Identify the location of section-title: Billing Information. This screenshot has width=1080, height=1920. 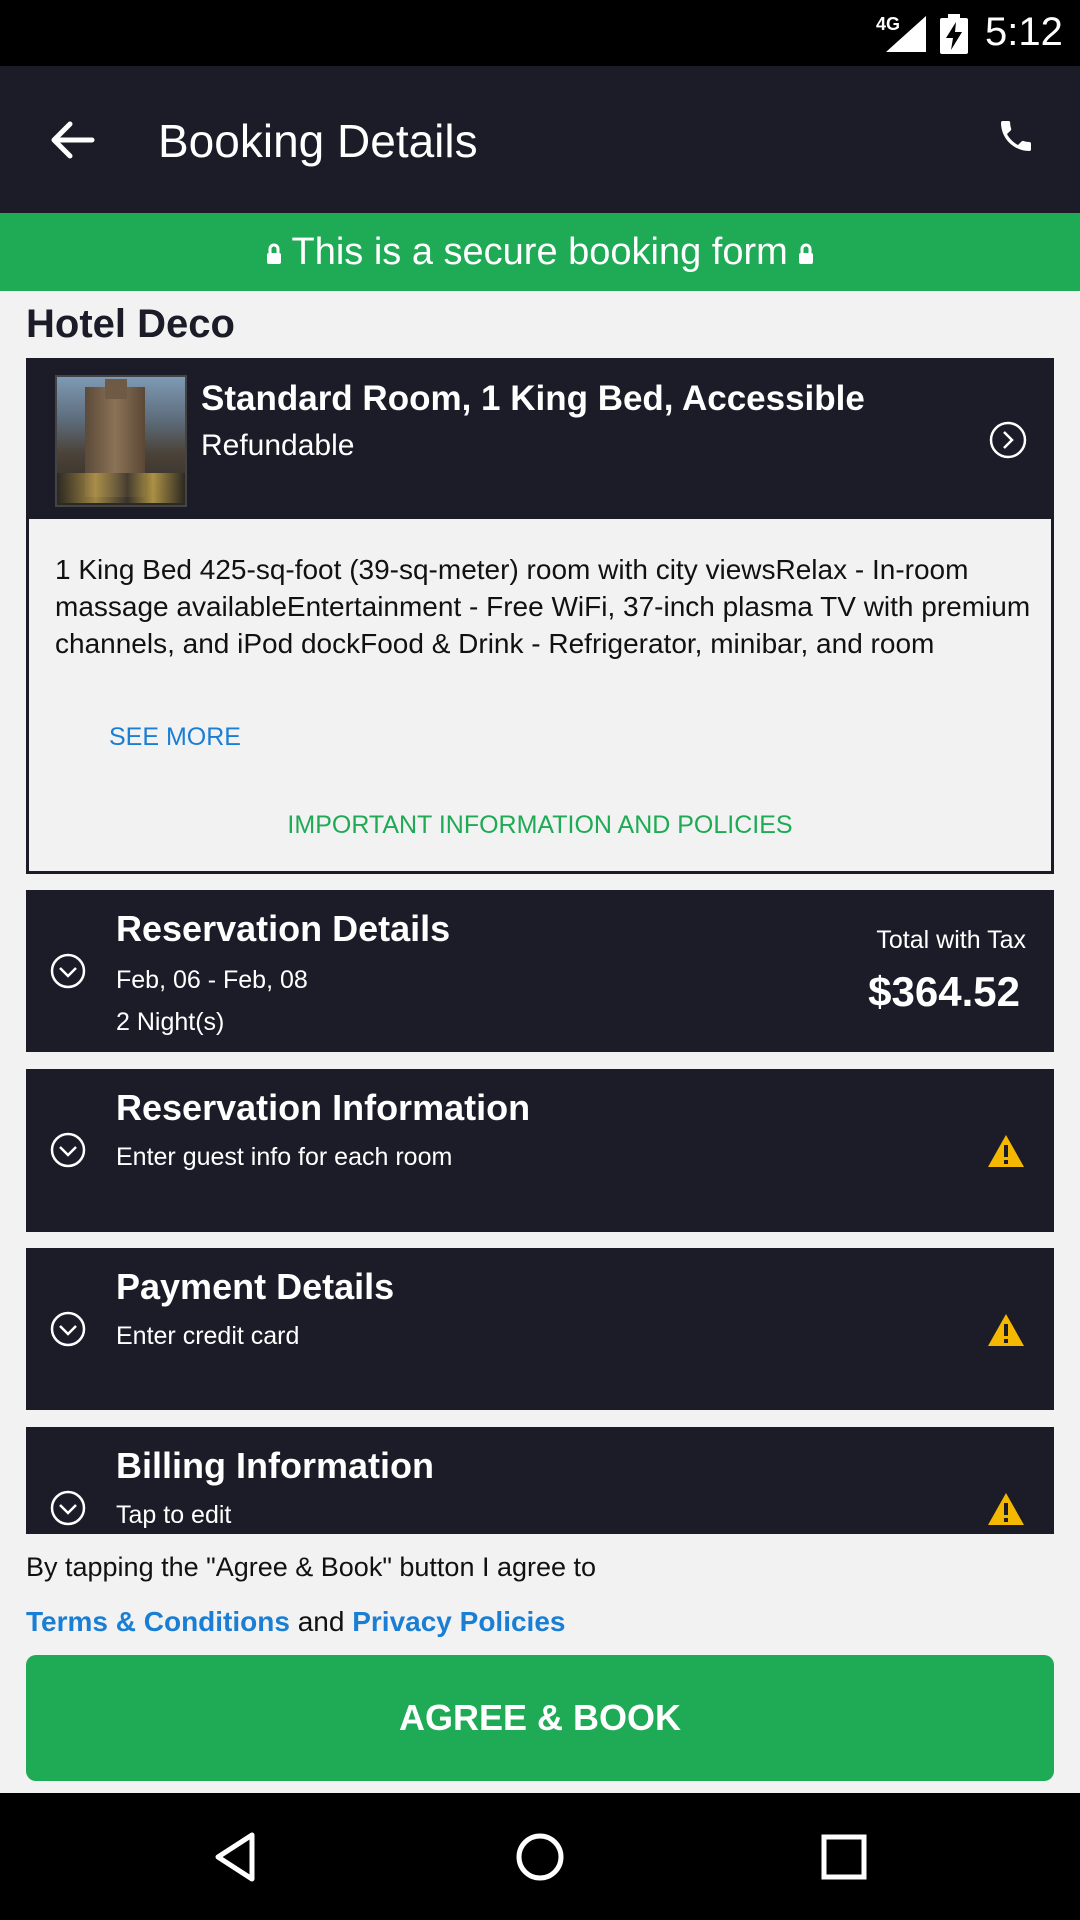
(275, 1465).